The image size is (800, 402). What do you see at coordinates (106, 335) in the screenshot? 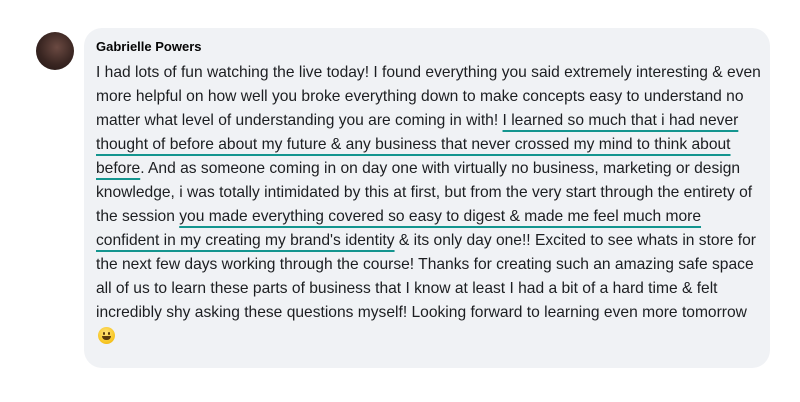
I see `grinning-face-emoji-icon` at bounding box center [106, 335].